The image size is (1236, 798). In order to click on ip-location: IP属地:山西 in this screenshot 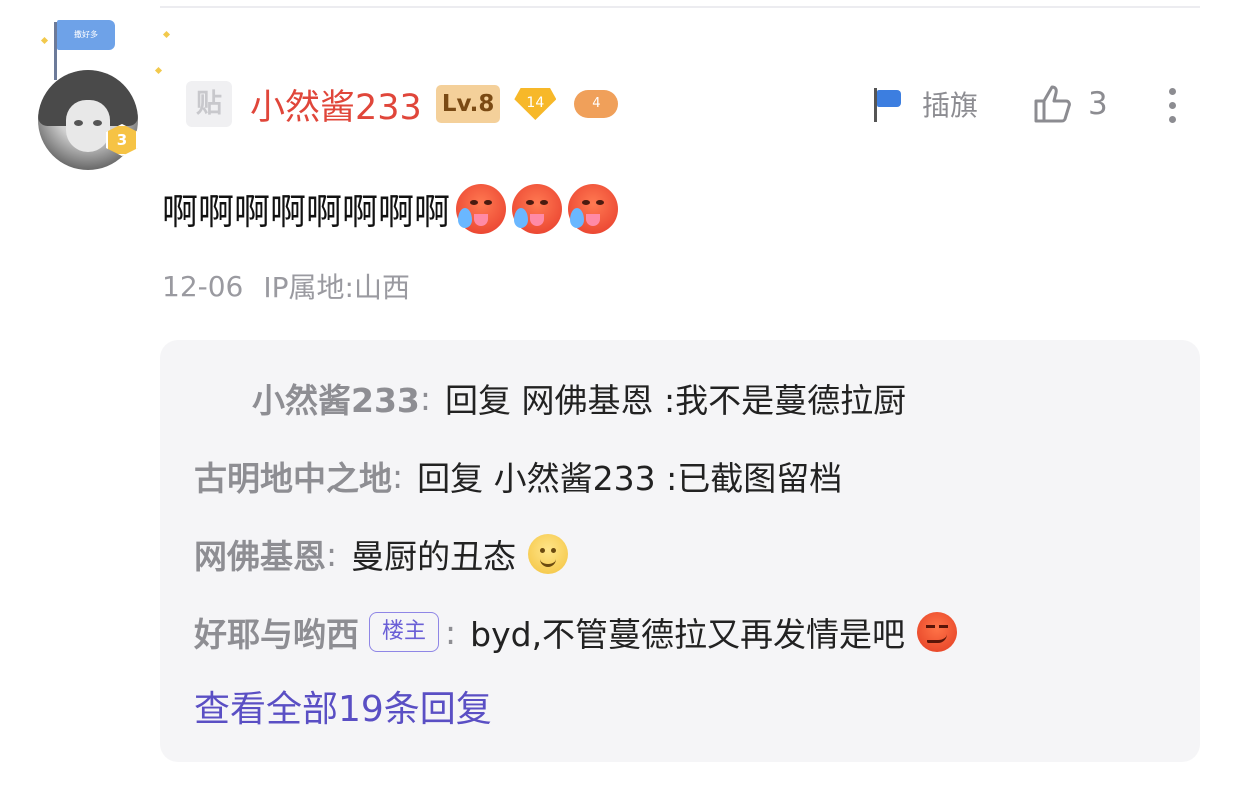, I will do `click(336, 287)`.